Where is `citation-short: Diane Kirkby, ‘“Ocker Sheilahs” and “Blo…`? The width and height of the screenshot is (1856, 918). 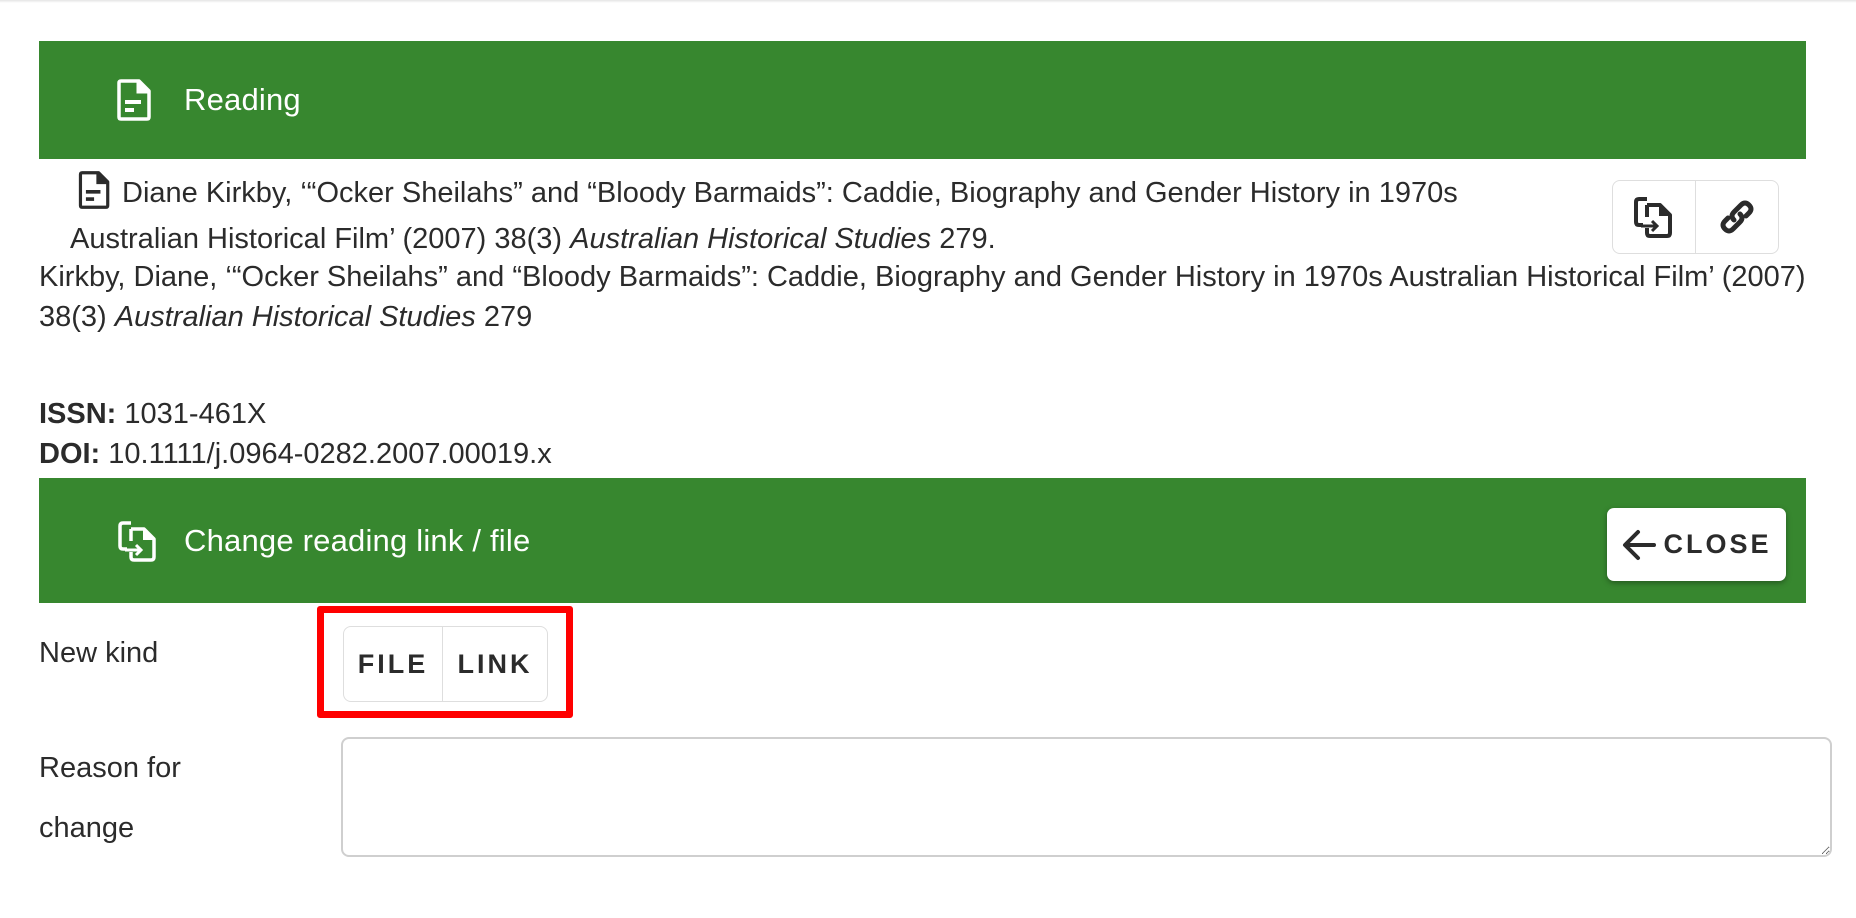
citation-short: Diane Kirkby, ‘“Ocker Sheilahs” and “Blo… is located at coordinates (820, 216).